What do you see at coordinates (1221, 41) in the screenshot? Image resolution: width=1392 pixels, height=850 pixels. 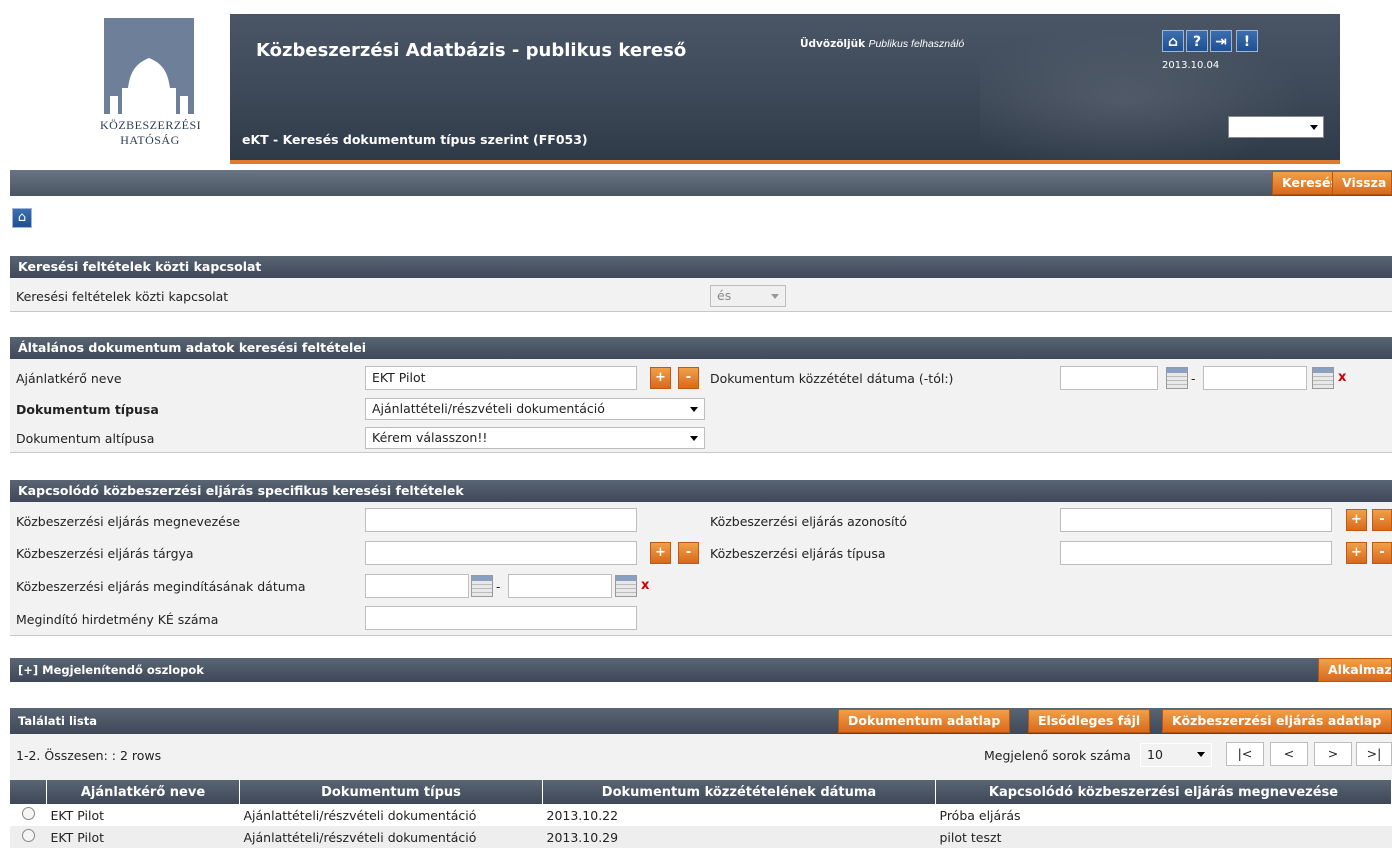 I see `logout-icon: ⇥` at bounding box center [1221, 41].